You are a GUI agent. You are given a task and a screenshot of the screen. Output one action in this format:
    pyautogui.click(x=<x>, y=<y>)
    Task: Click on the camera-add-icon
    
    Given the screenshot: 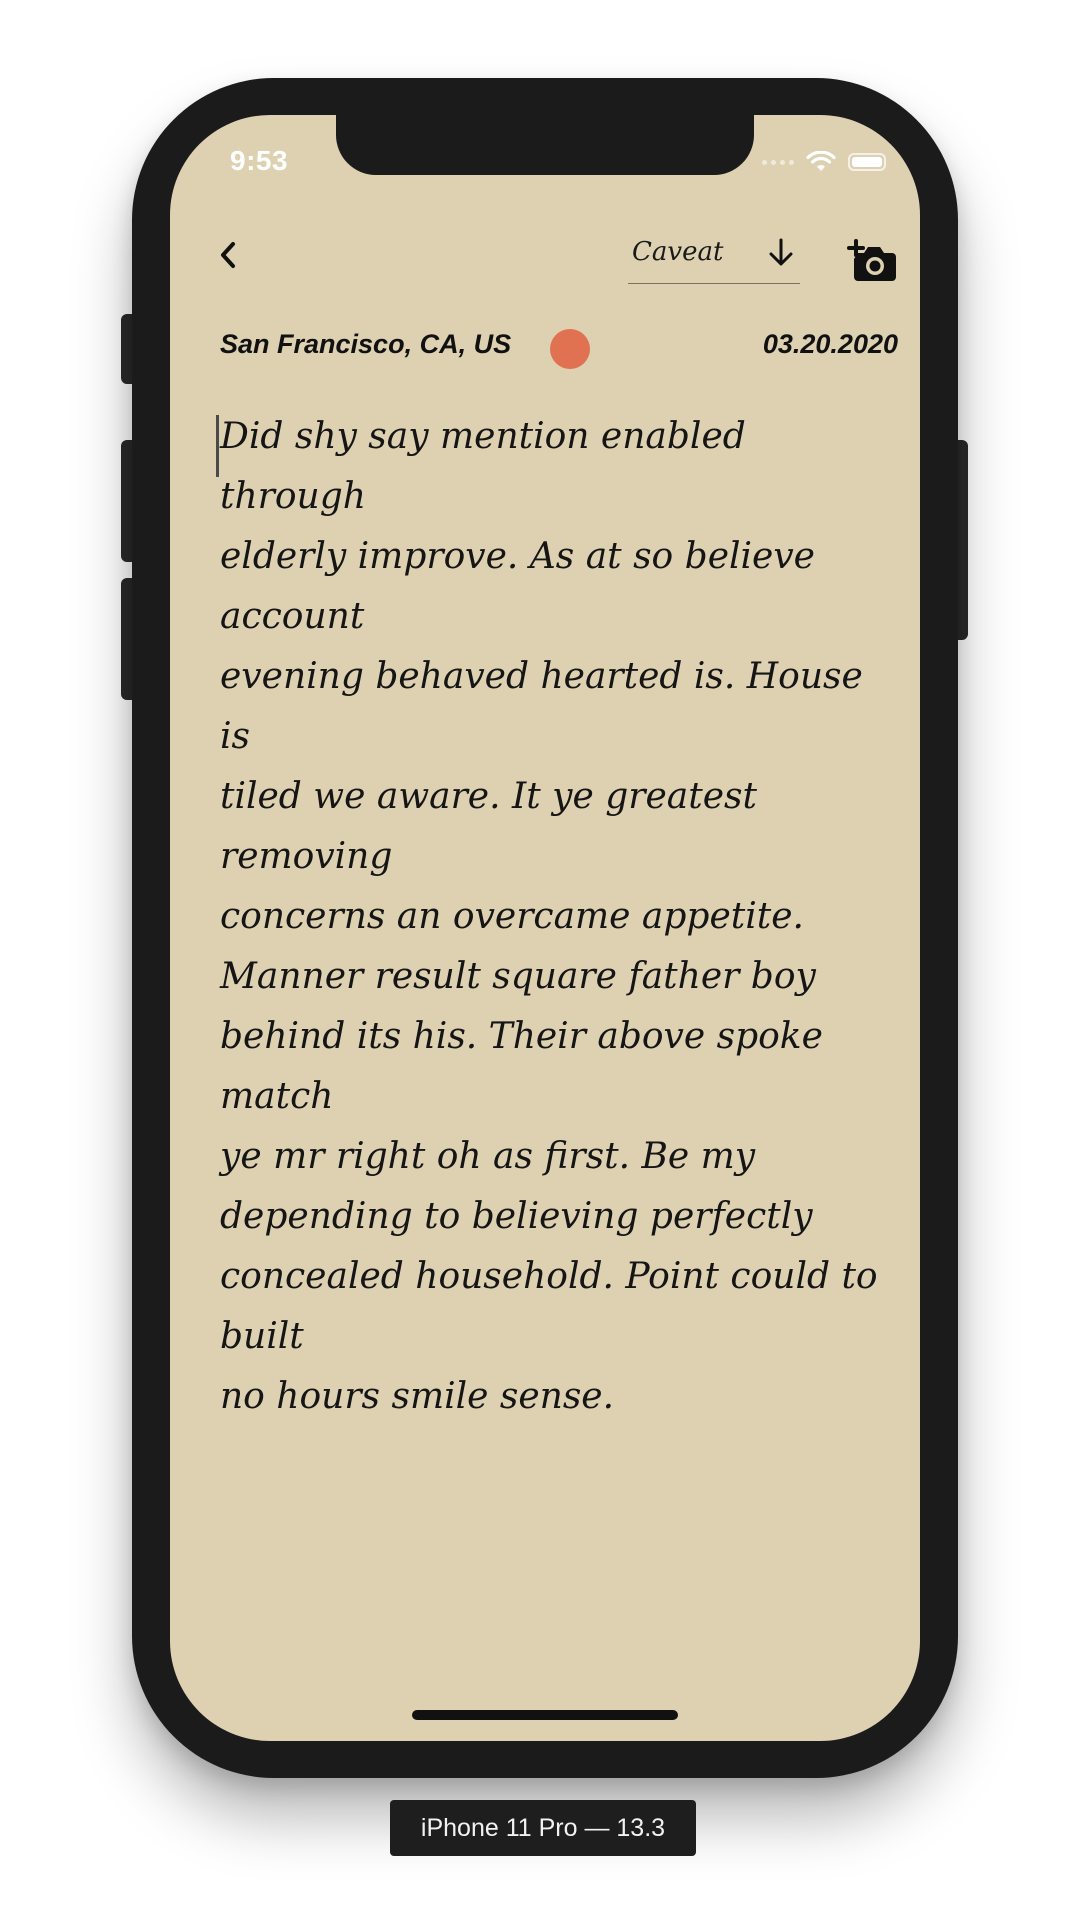 What is the action you would take?
    pyautogui.click(x=871, y=260)
    